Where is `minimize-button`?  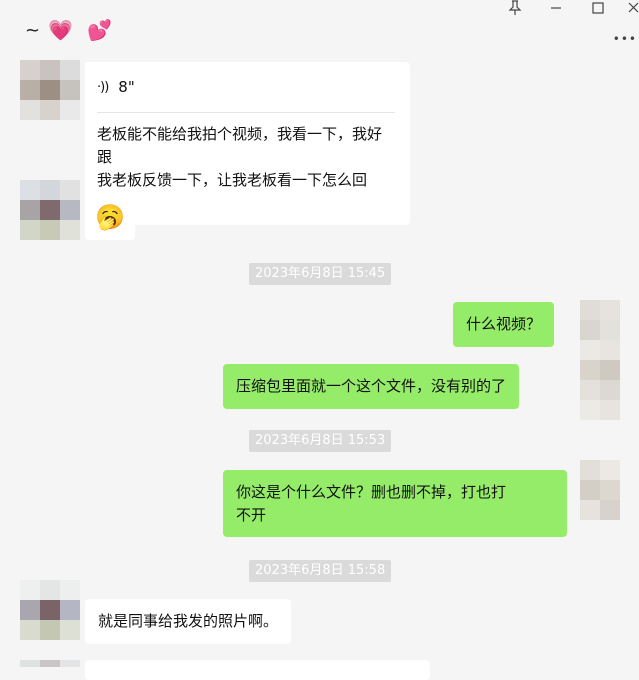 minimize-button is located at coordinates (556, 10).